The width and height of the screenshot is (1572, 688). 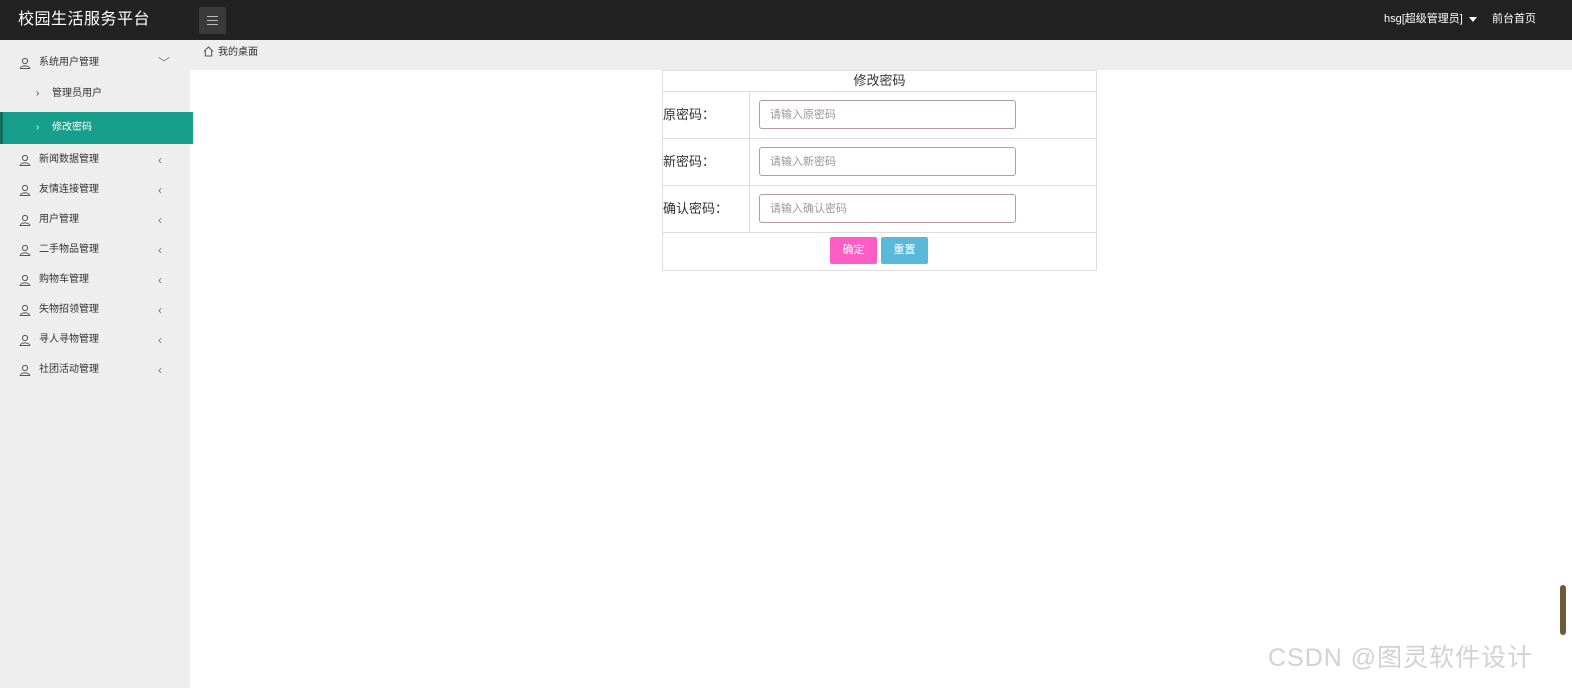 I want to click on confirm-password-input, so click(x=887, y=208).